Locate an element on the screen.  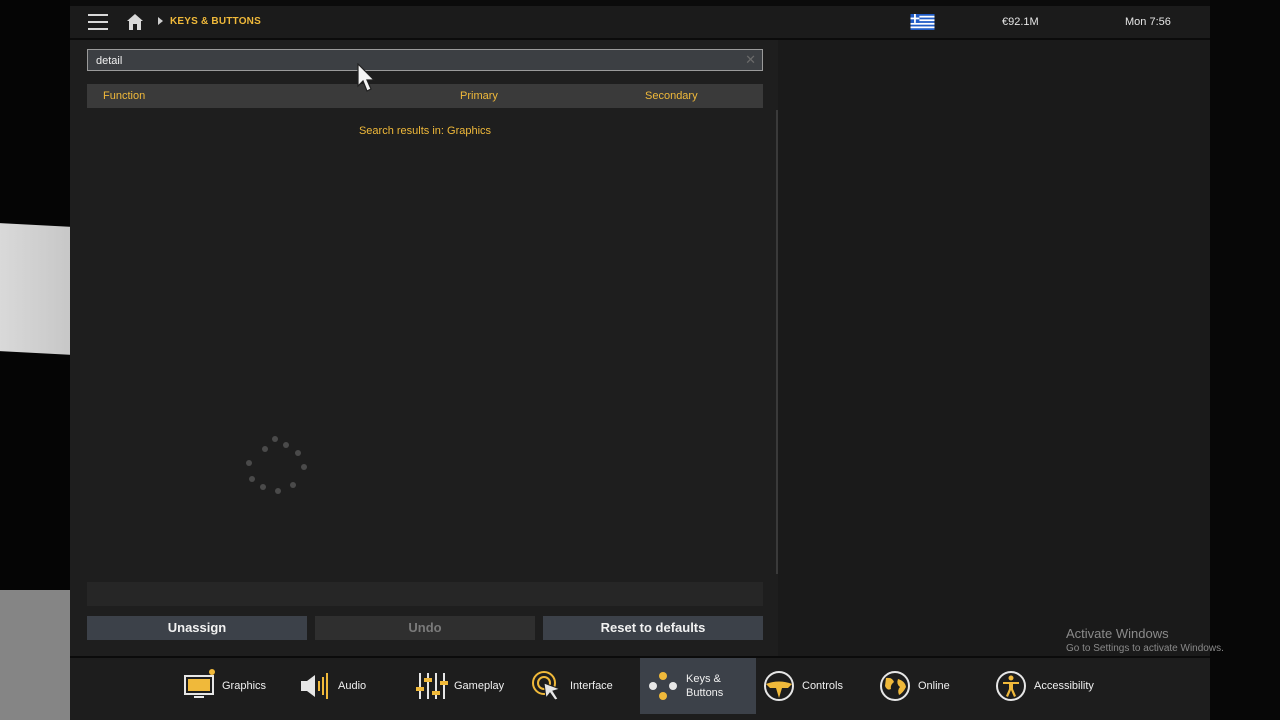
monitor-icon is located at coordinates (199, 686).